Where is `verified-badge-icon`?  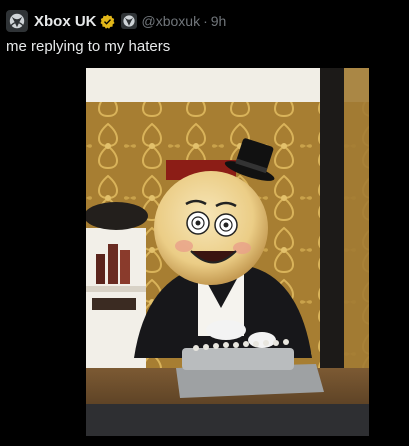 verified-badge-icon is located at coordinates (107, 21).